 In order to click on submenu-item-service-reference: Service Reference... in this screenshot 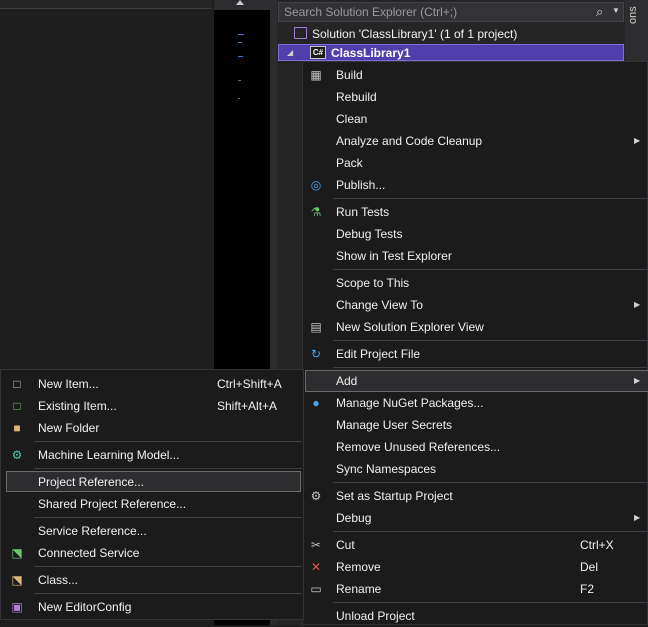, I will do `click(152, 531)`.